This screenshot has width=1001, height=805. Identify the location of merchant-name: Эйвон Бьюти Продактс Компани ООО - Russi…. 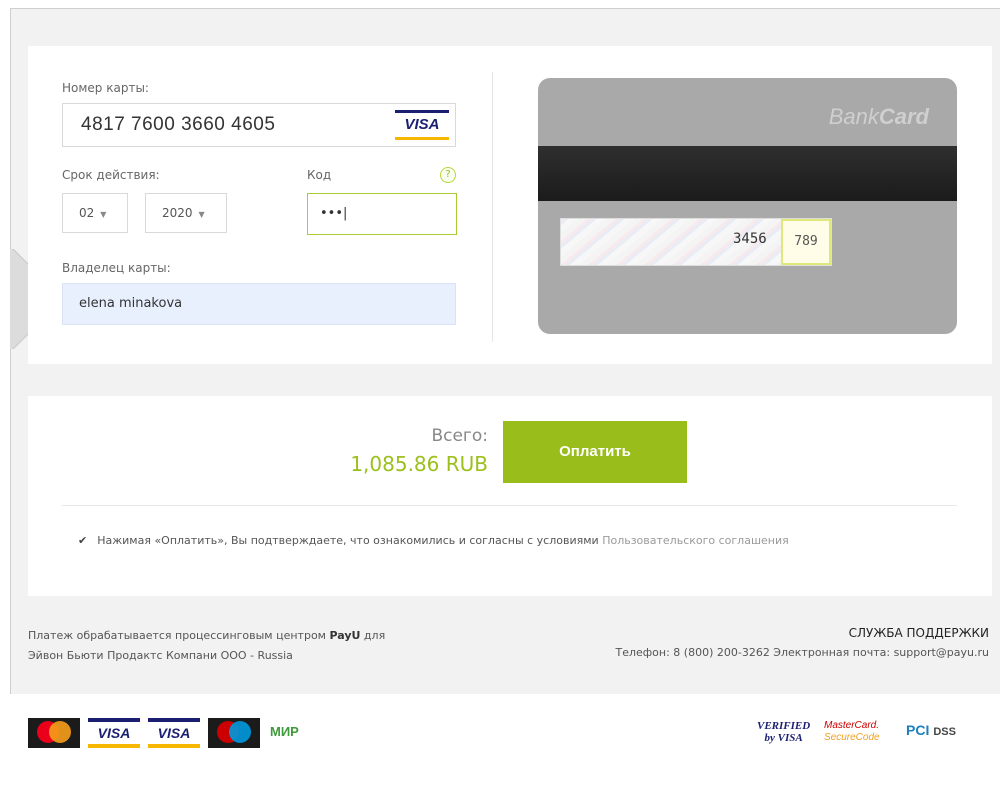
(160, 655).